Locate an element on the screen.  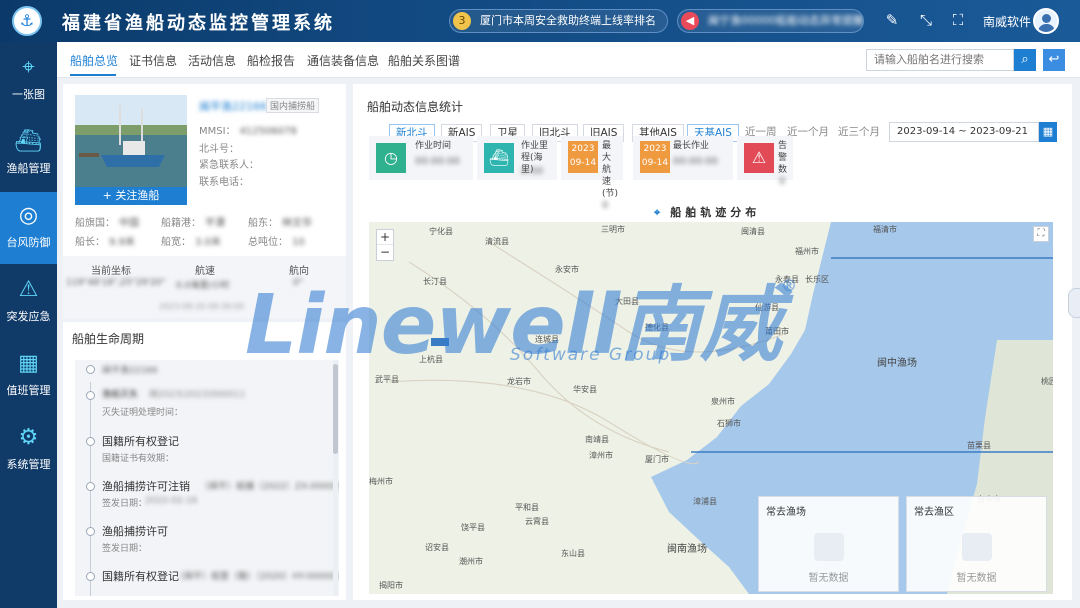
width-label: 船宽： is located at coordinates (176, 242).